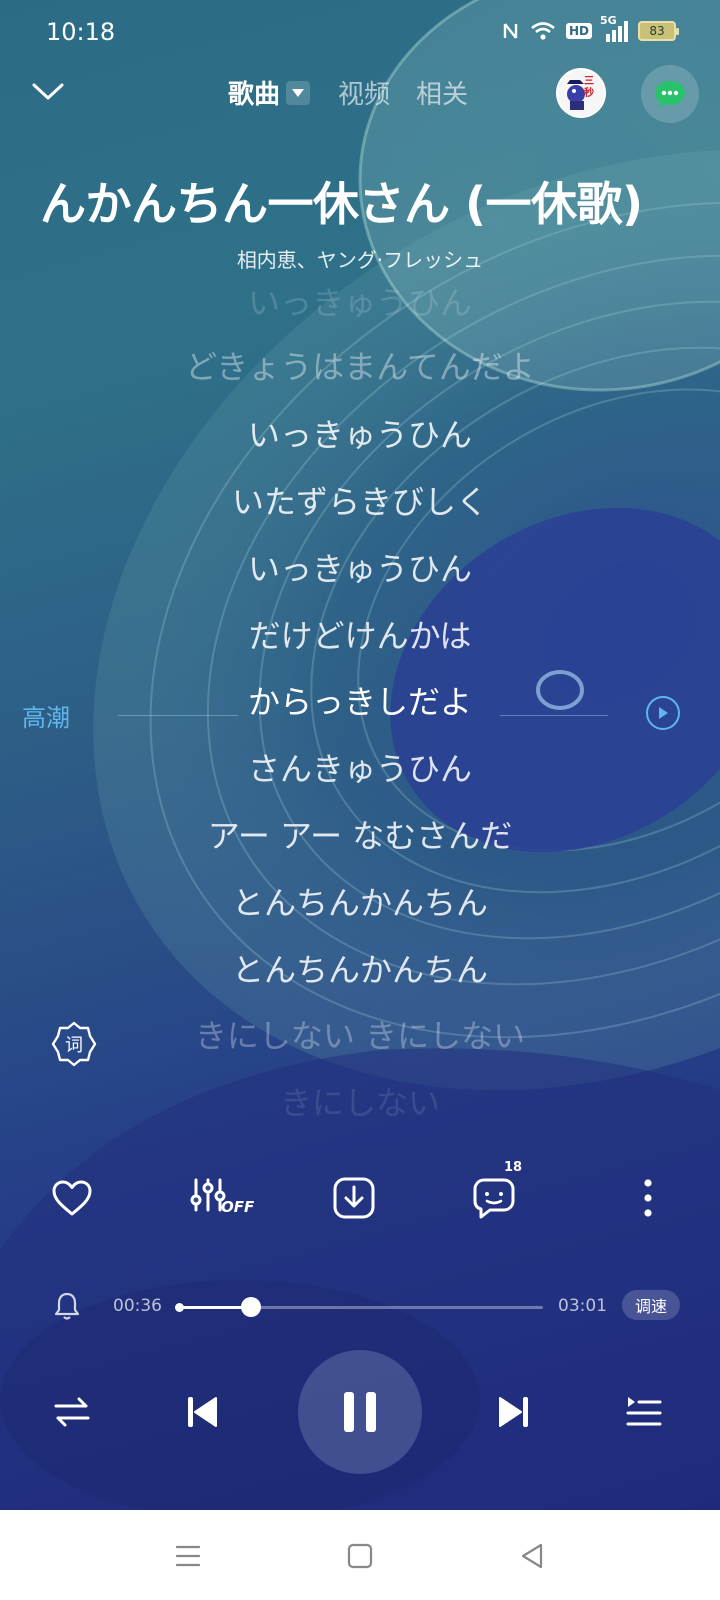  I want to click on network-label: 5G, so click(608, 20).